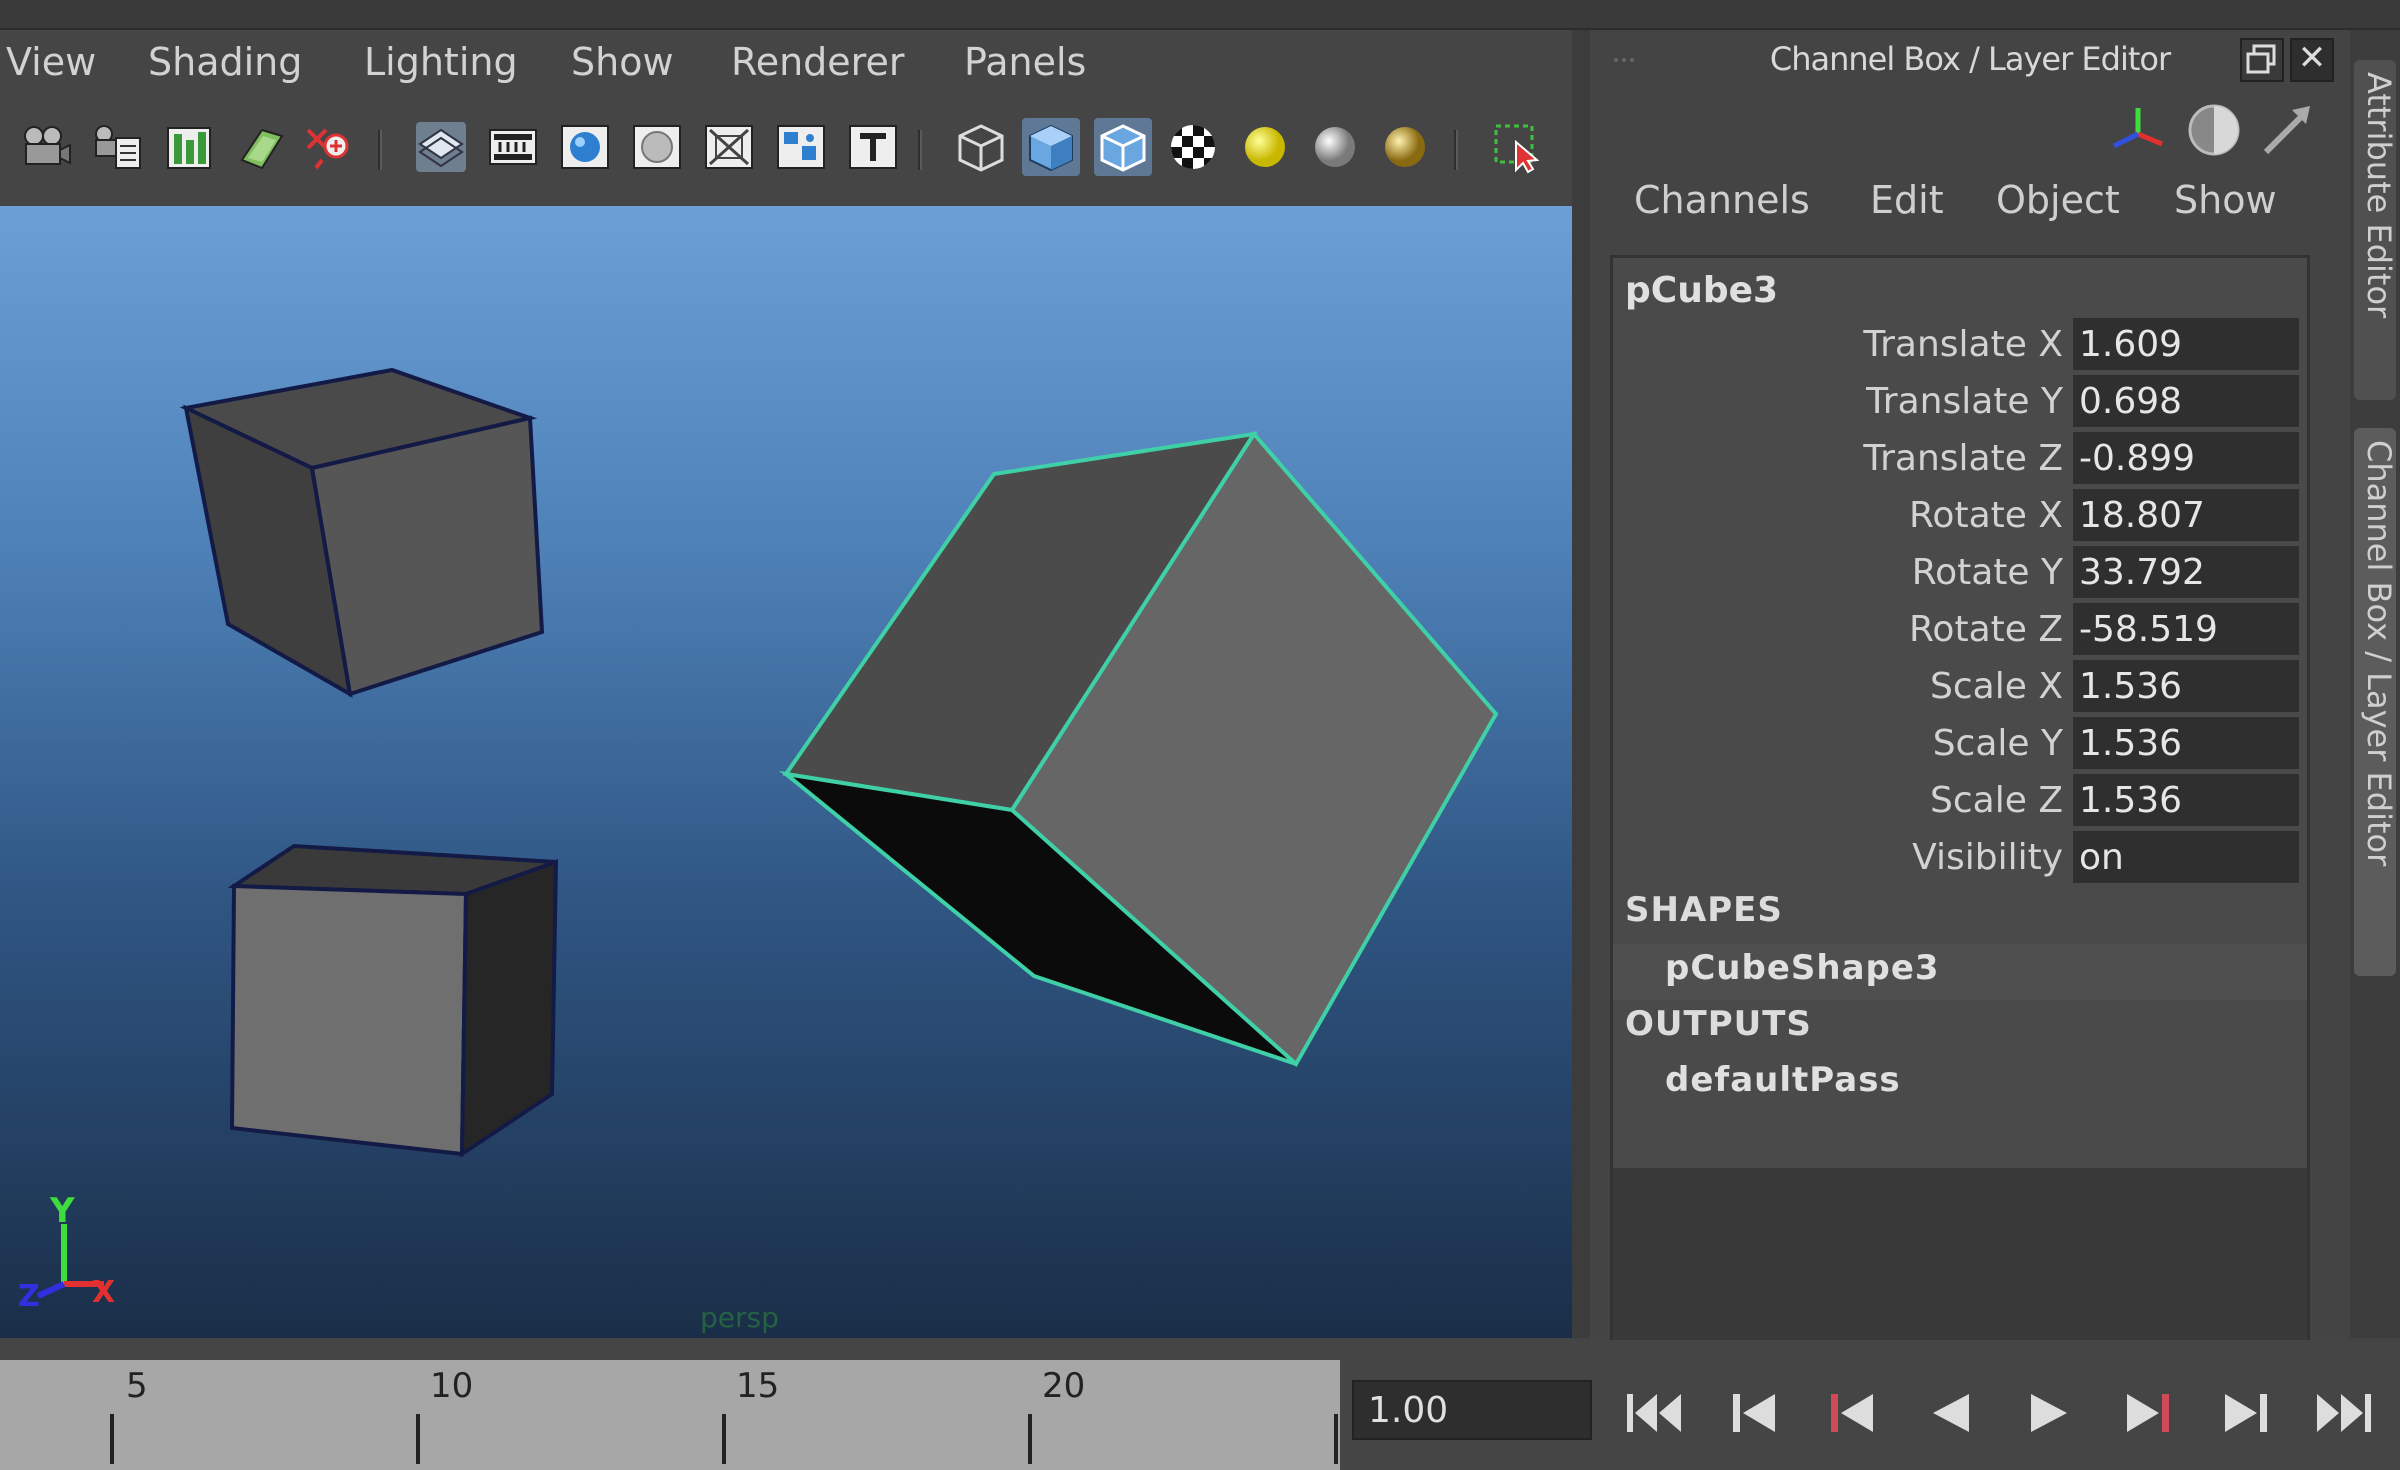 The image size is (2400, 1470). What do you see at coordinates (1335, 147) in the screenshot?
I see `shadows-icon` at bounding box center [1335, 147].